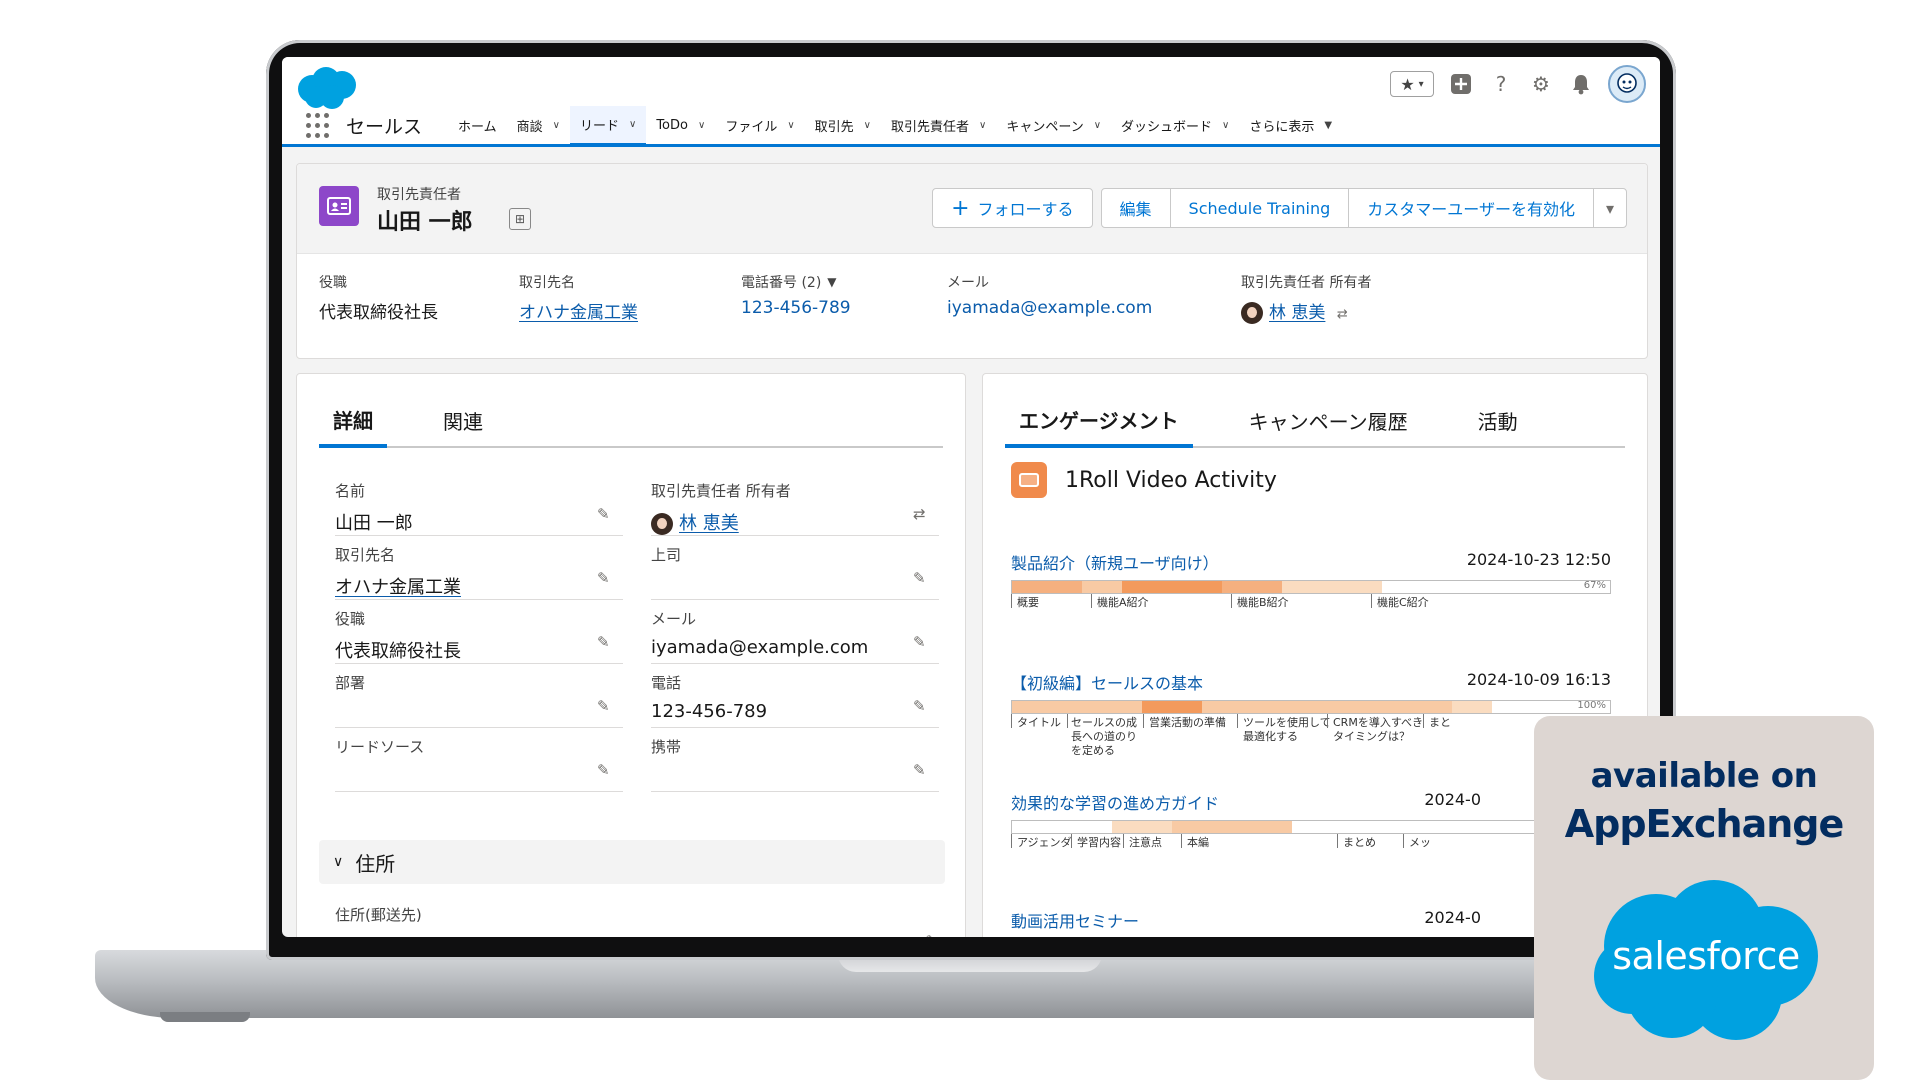  Describe the element at coordinates (1107, 682) in the screenshot. I see `video-title-link: 【初級編】セールスの基本` at that location.